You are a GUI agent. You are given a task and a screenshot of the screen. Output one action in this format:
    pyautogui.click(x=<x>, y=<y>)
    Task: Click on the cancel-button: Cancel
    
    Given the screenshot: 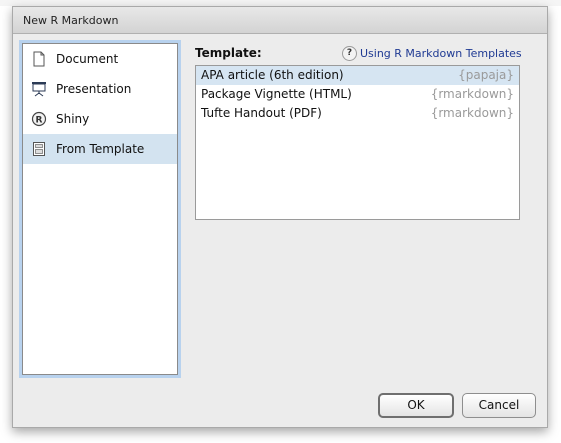 What is the action you would take?
    pyautogui.click(x=499, y=405)
    